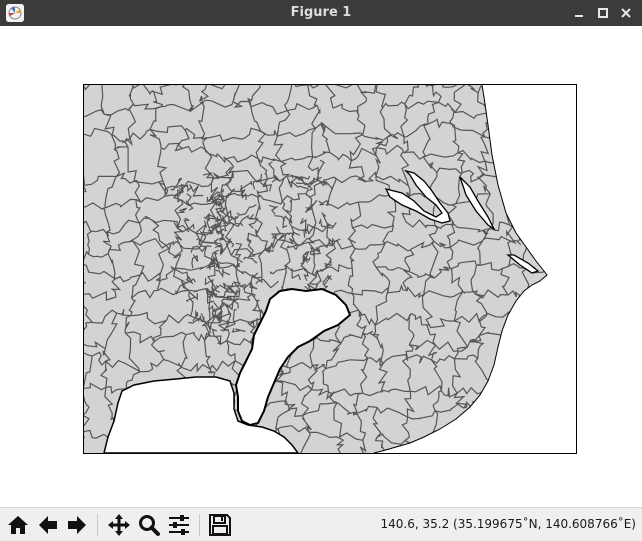 This screenshot has height=541, width=642. Describe the element at coordinates (508, 524) in the screenshot. I see `cursor-coordinates: 140.6, 35.2 (35.199675˚N, 140.608766˚E)` at that location.